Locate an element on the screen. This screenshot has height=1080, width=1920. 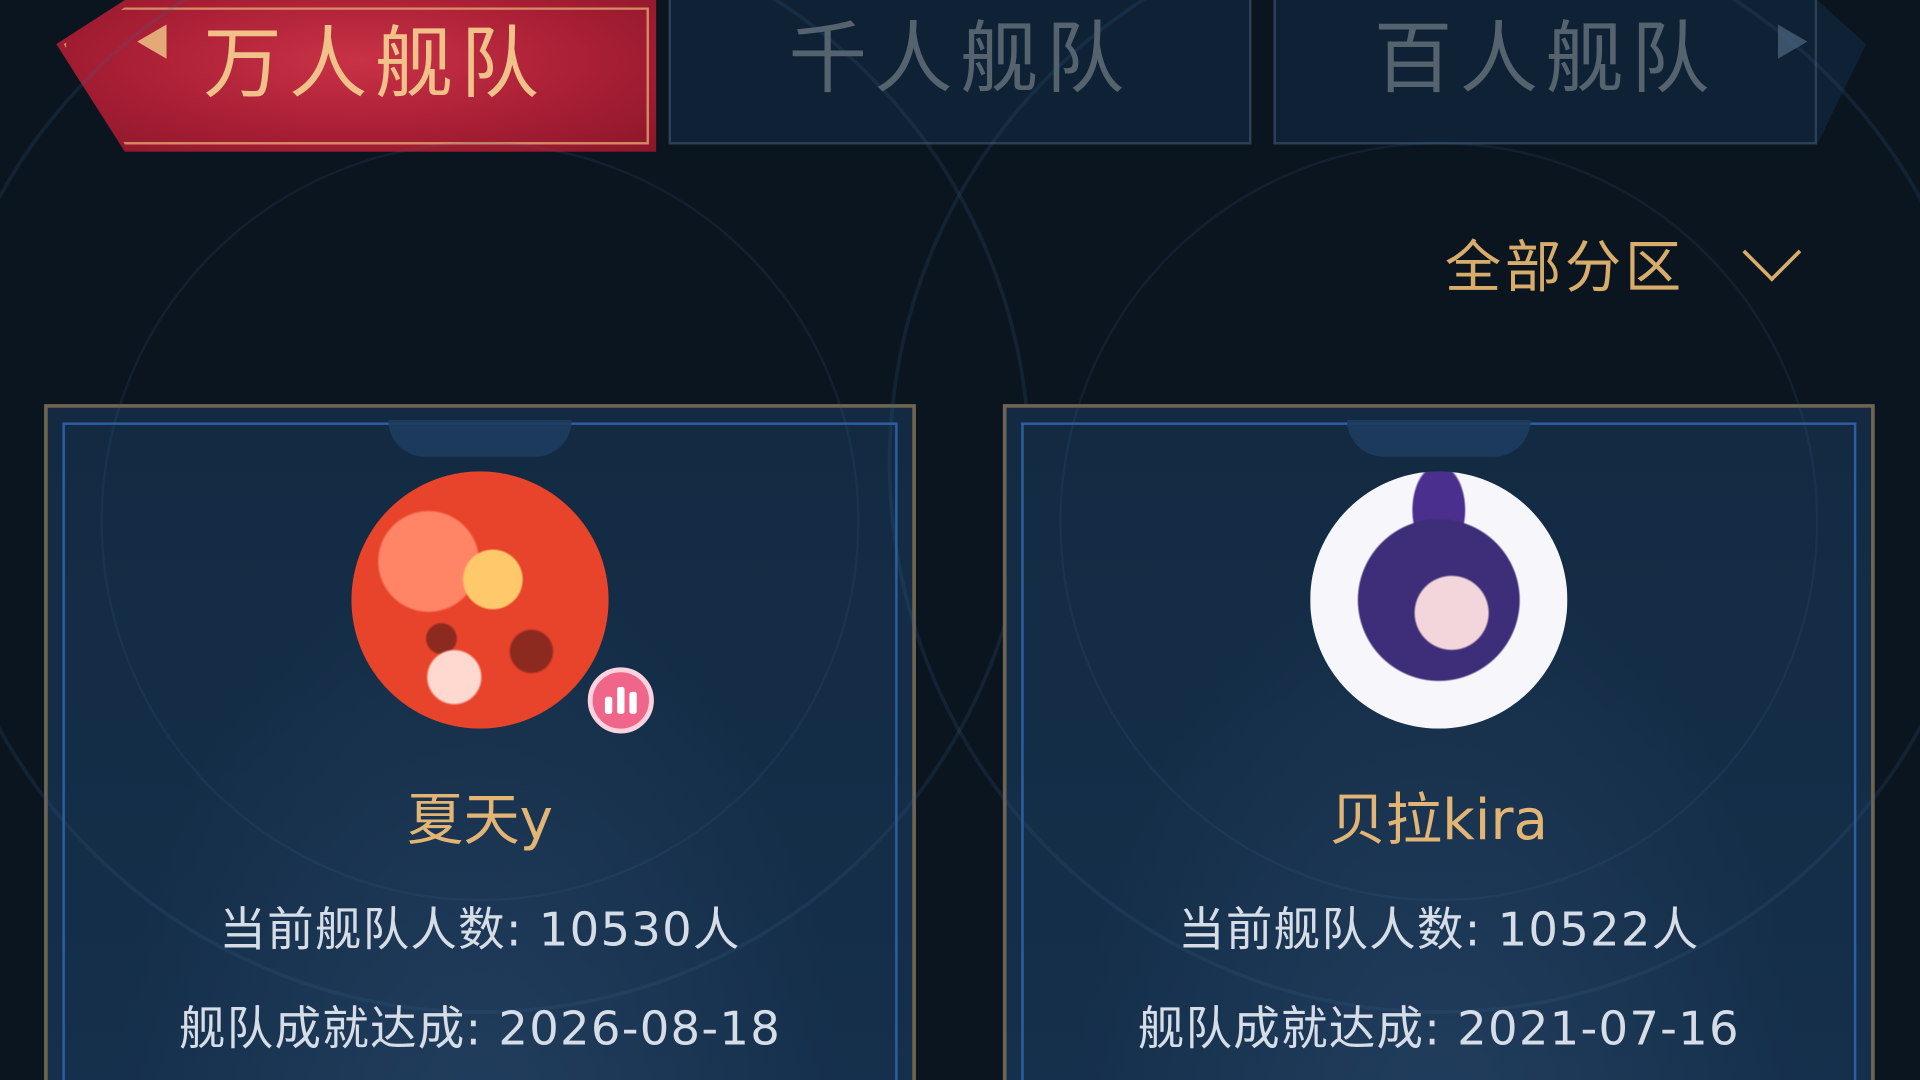
streamer-name: 贝拉kira is located at coordinates (1439, 815).